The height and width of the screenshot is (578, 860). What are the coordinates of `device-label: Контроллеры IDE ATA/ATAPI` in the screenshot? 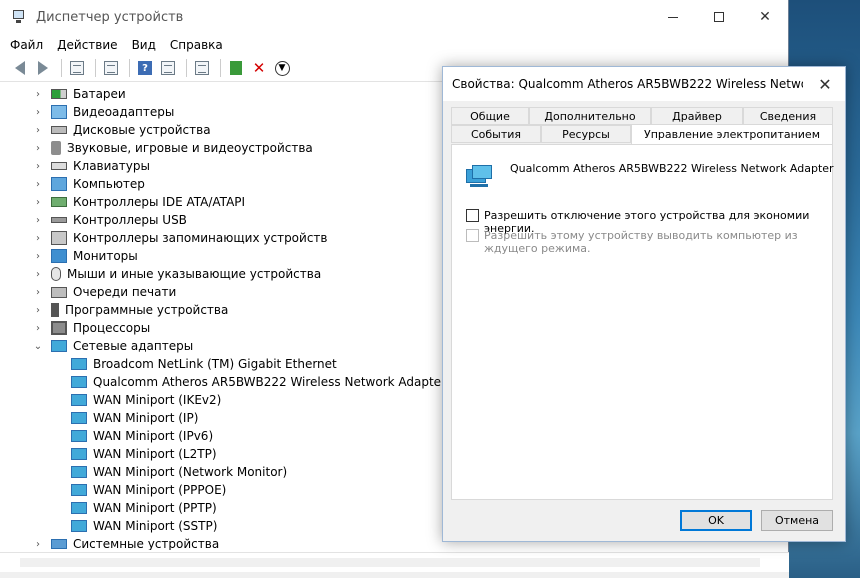 It's located at (159, 202).